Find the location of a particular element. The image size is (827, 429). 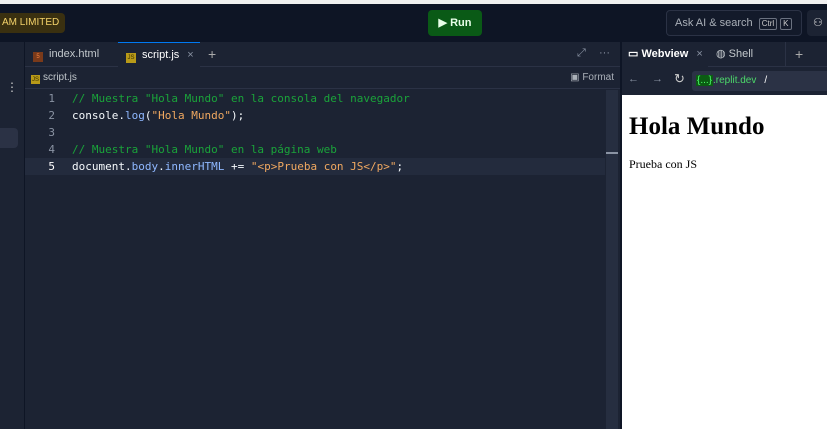

back-icon: ← is located at coordinates (633, 79).